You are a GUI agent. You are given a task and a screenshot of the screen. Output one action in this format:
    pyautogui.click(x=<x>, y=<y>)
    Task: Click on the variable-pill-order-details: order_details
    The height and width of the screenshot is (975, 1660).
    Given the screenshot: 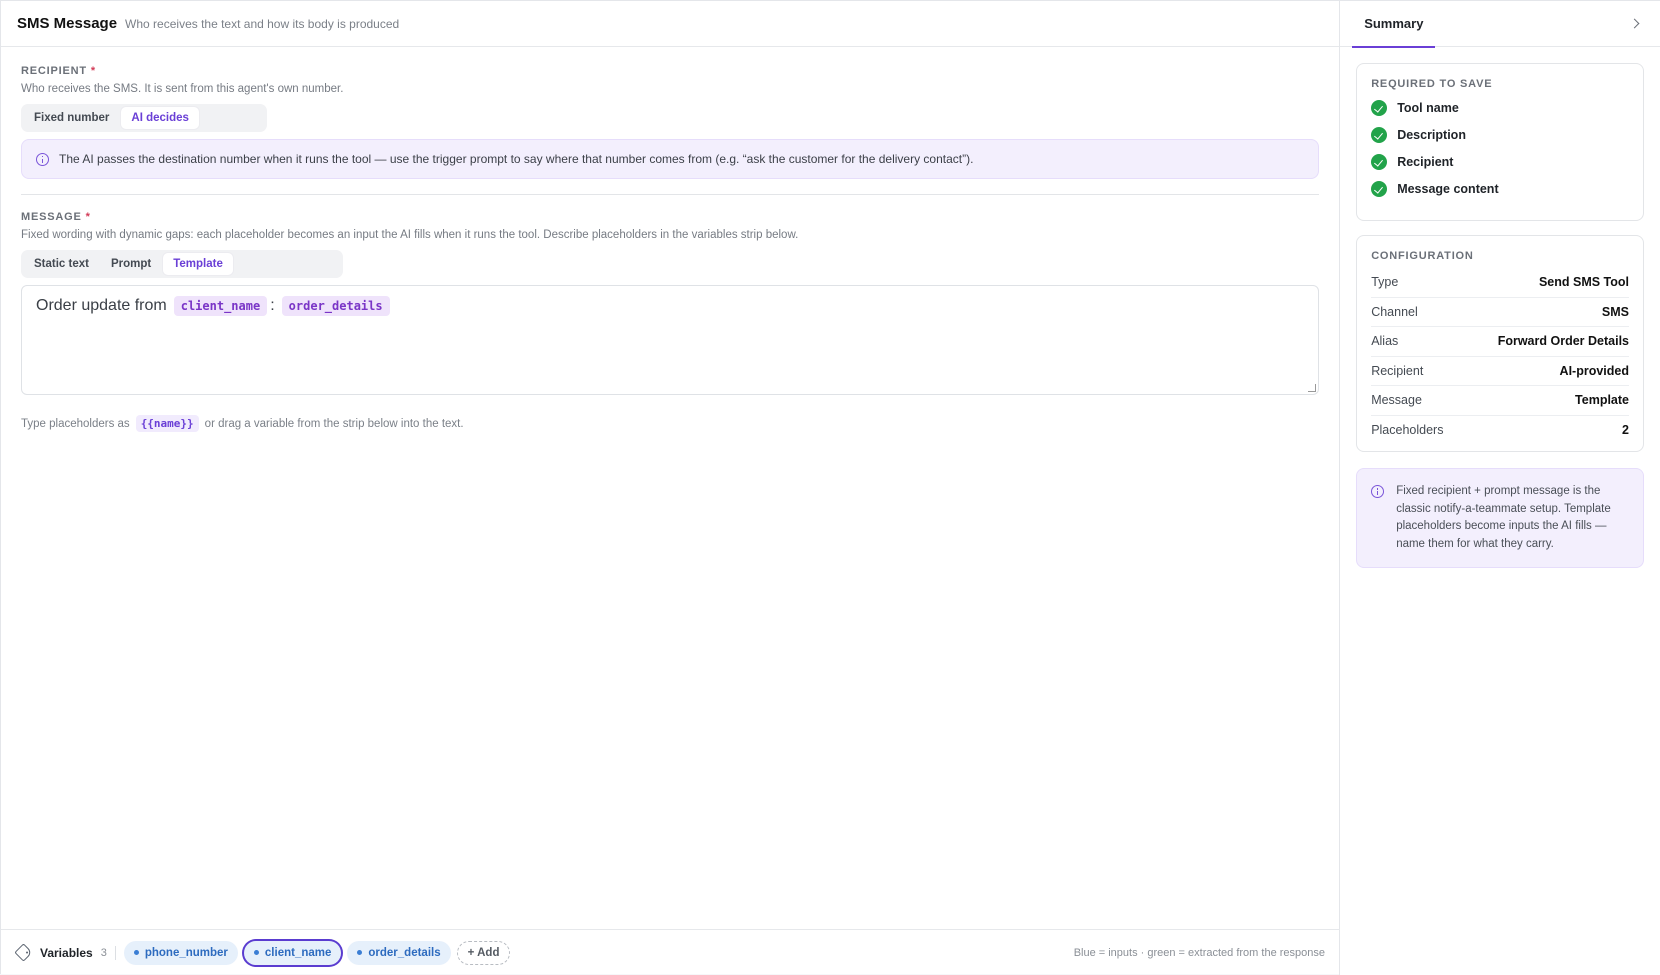 What is the action you would take?
    pyautogui.click(x=399, y=952)
    